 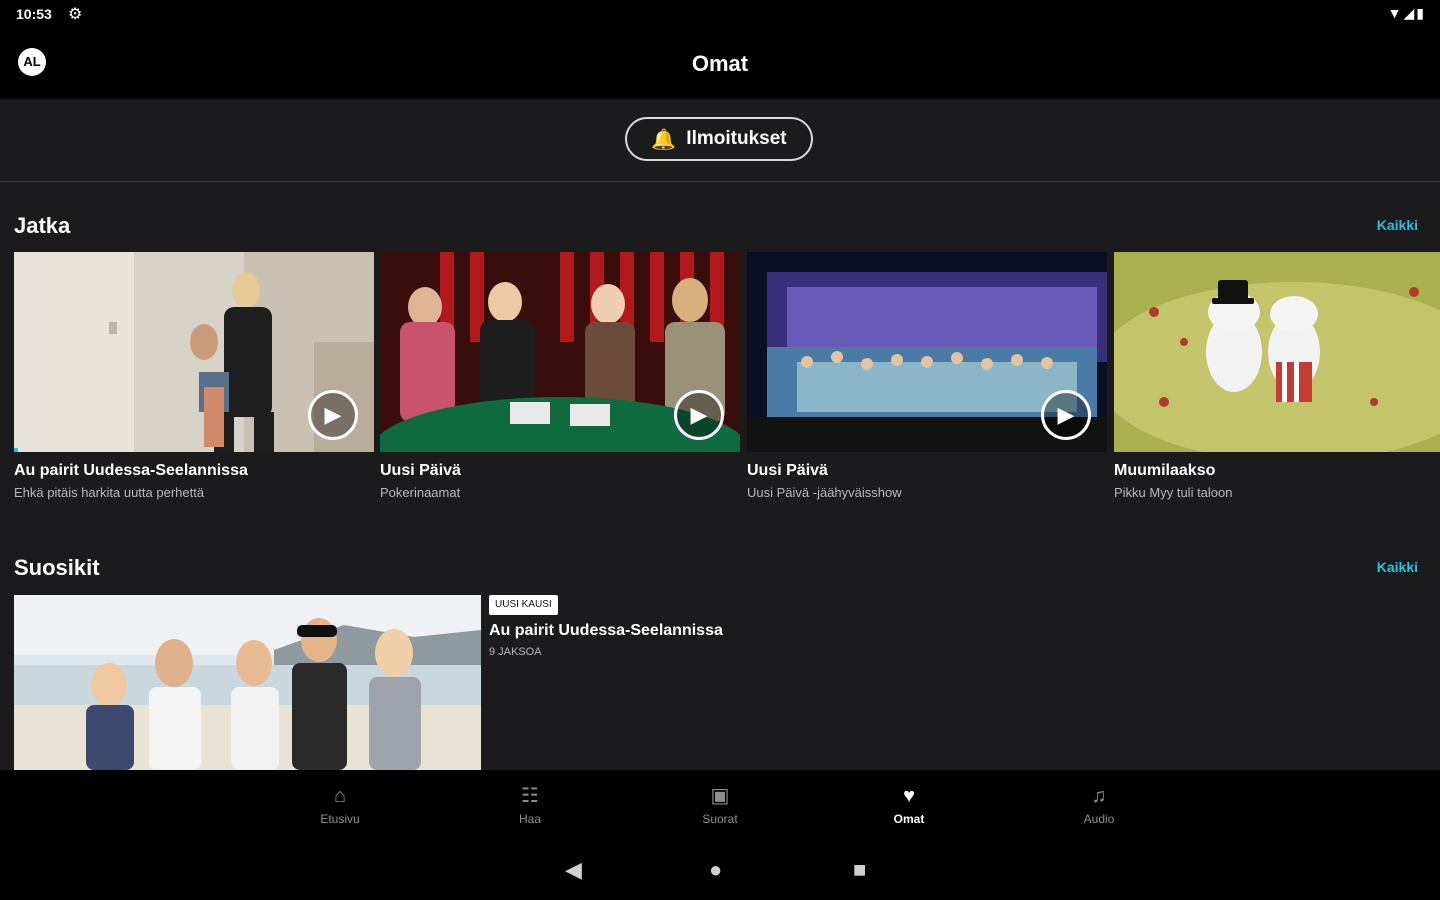 What do you see at coordinates (909, 819) in the screenshot?
I see `nav-label: Omat` at bounding box center [909, 819].